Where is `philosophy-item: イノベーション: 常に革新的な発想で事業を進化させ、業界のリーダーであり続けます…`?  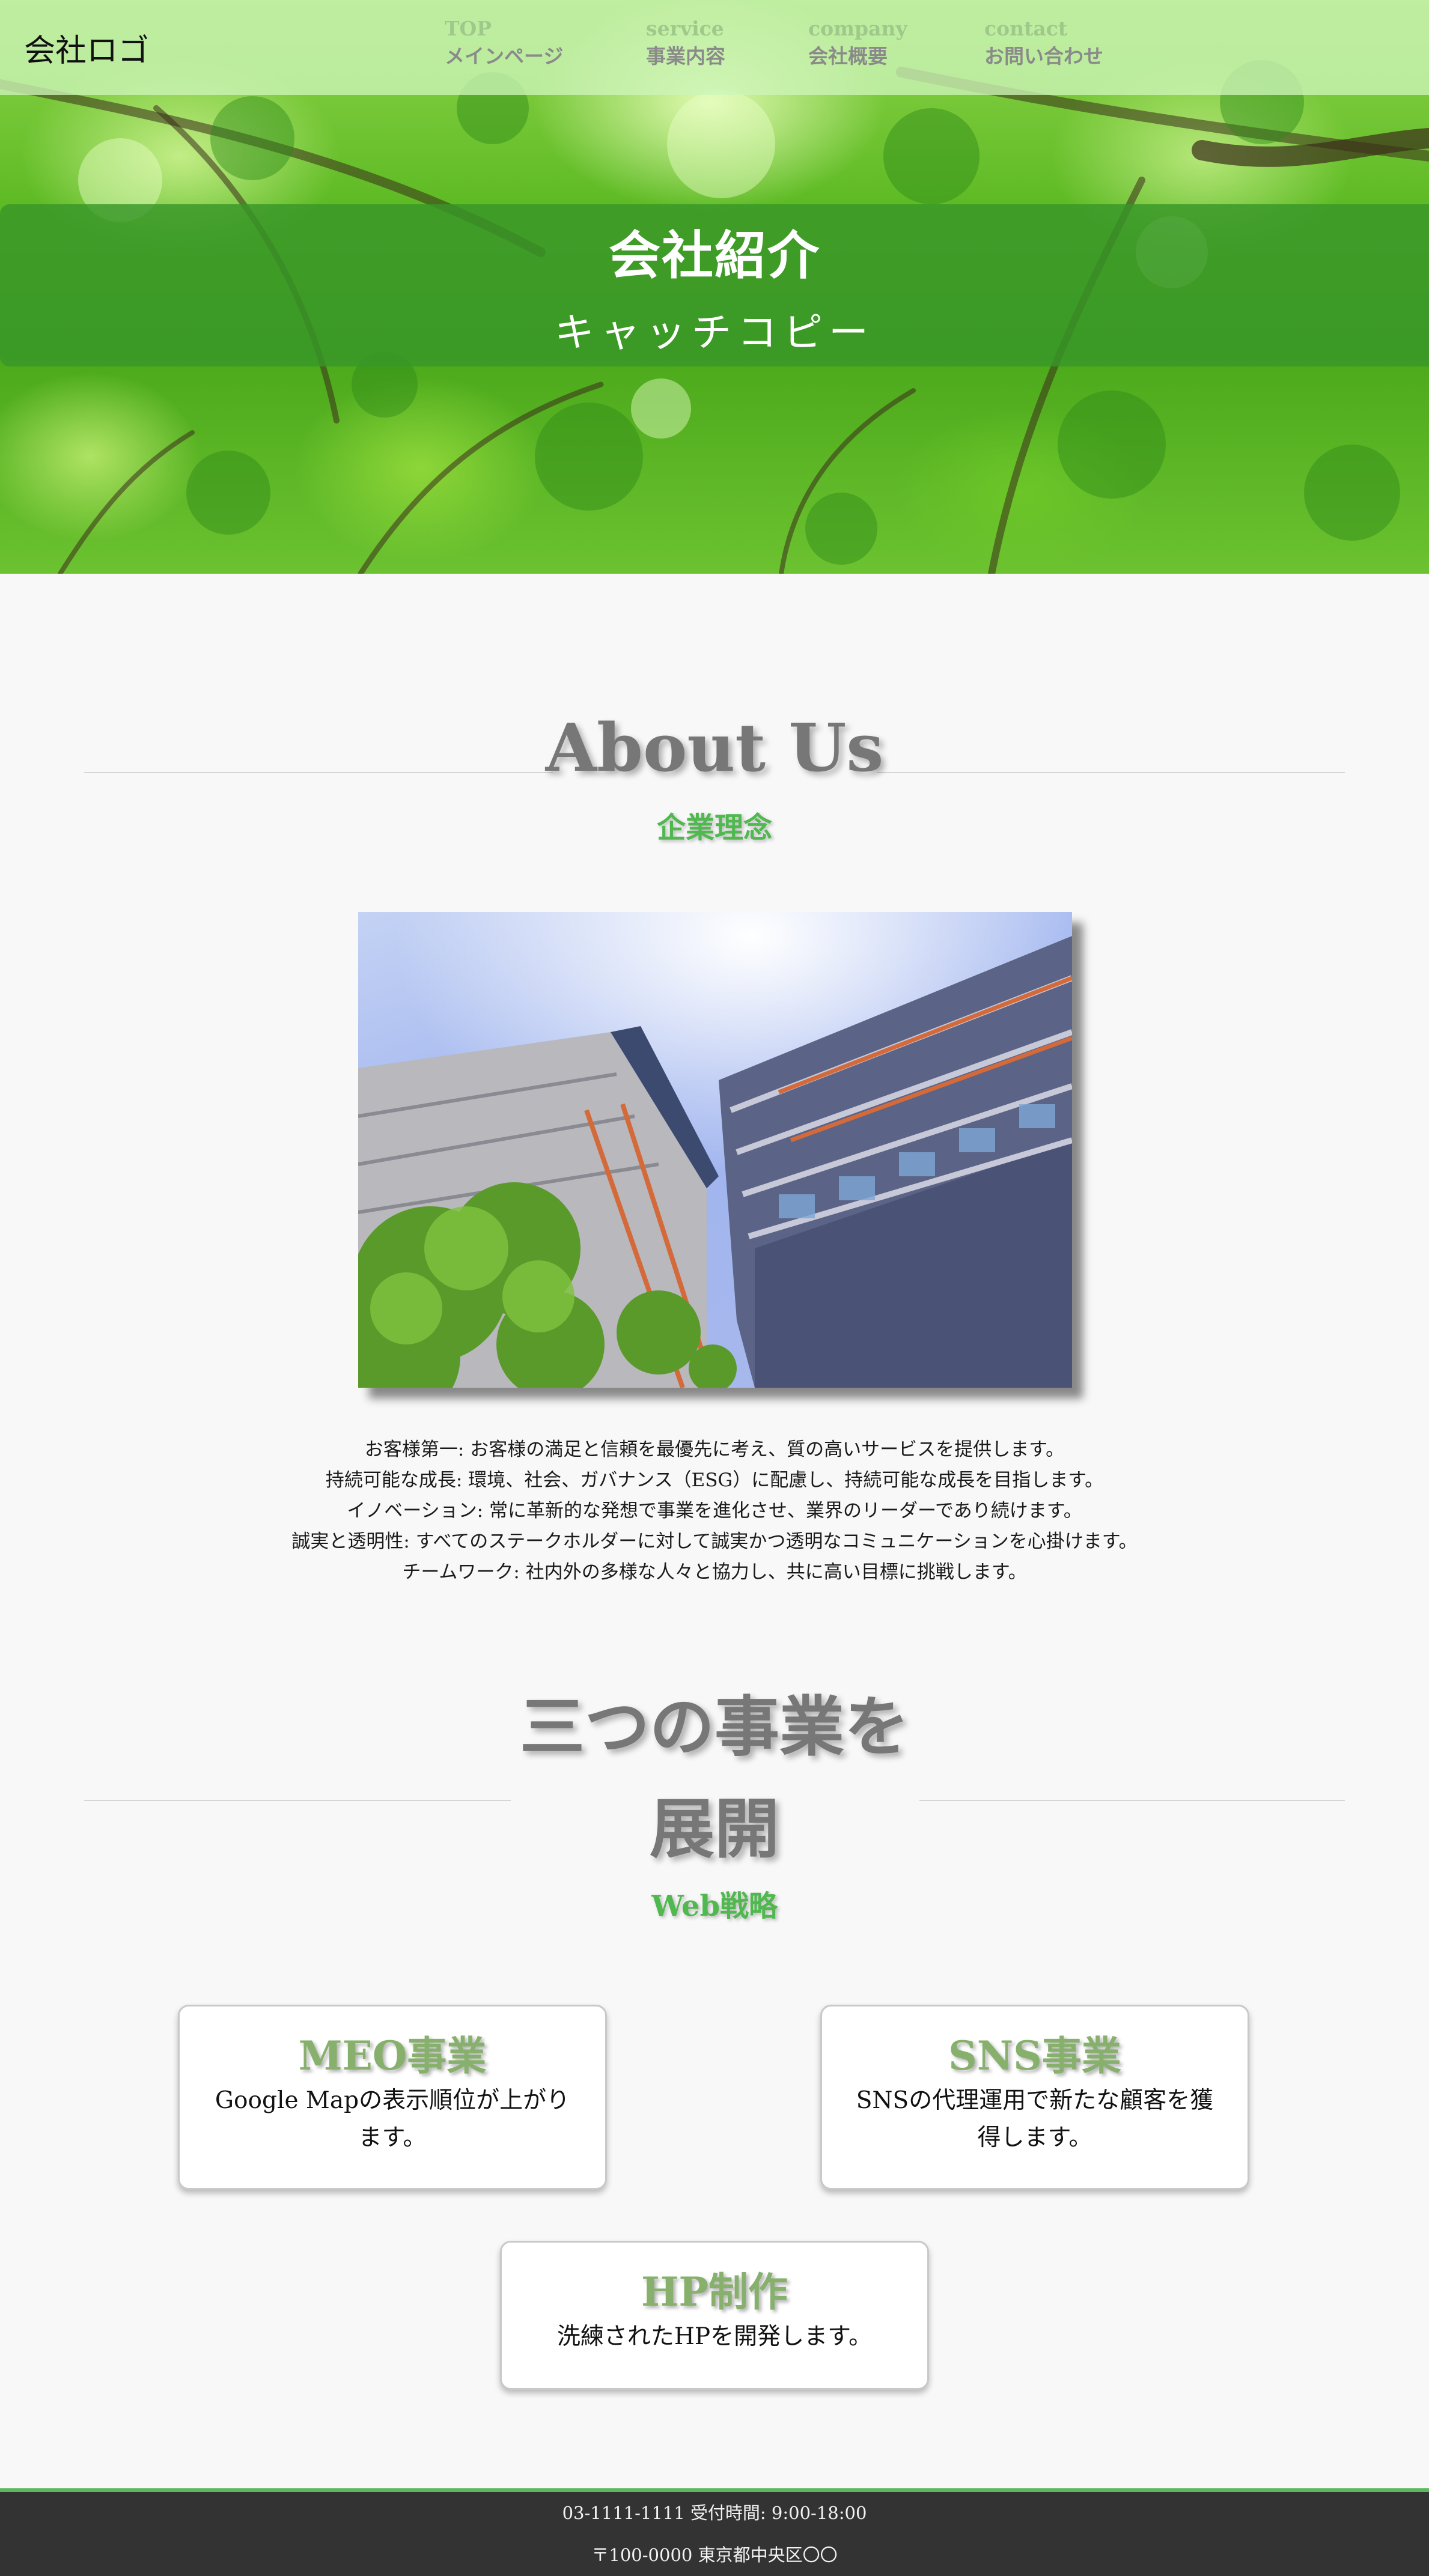 philosophy-item: イノベーション: 常に革新的な発想で事業を進化させ、業界のリーダーであり続けます… is located at coordinates (714, 1511).